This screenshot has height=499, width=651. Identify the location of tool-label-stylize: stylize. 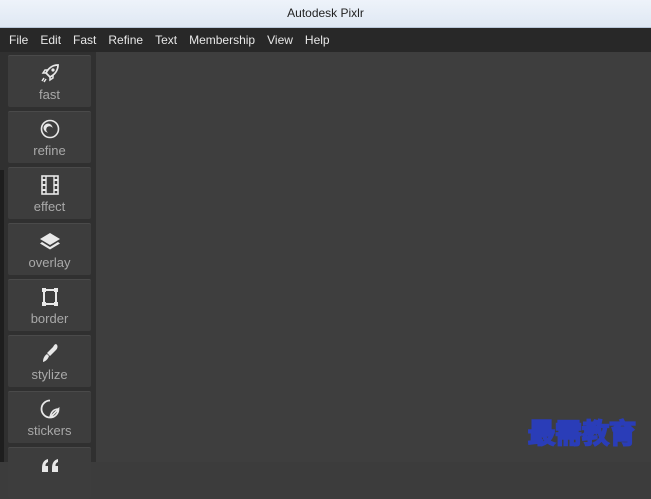
(49, 374).